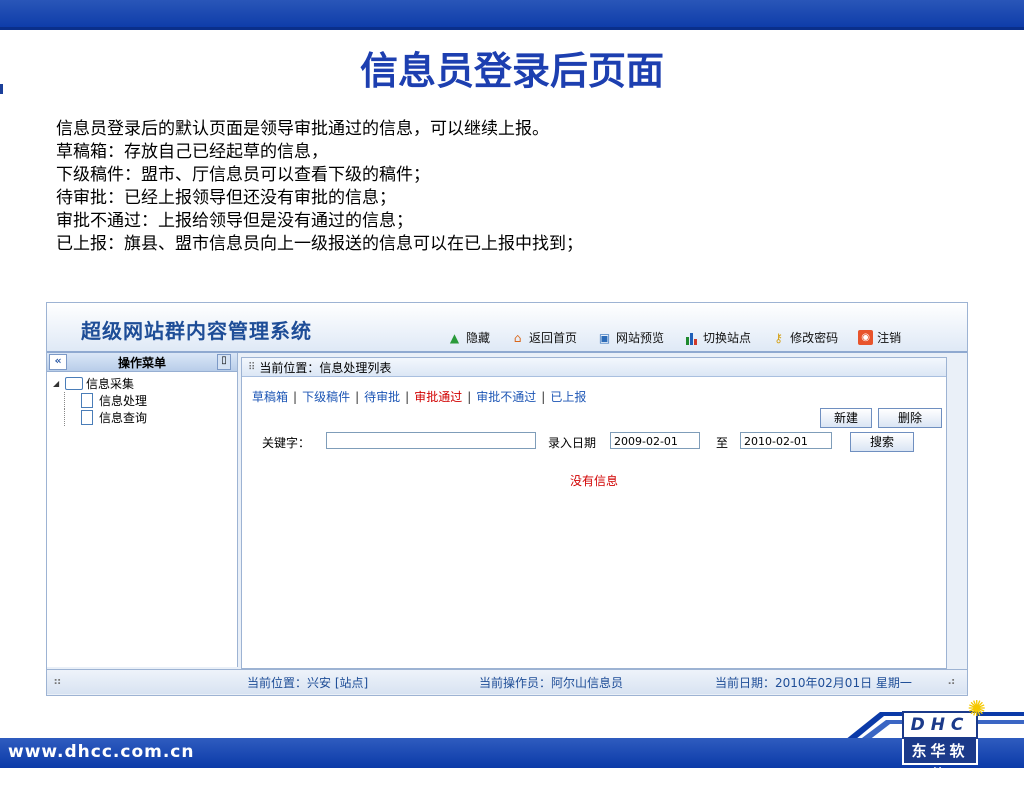  I want to click on change-password-label: 修改密码, so click(814, 338).